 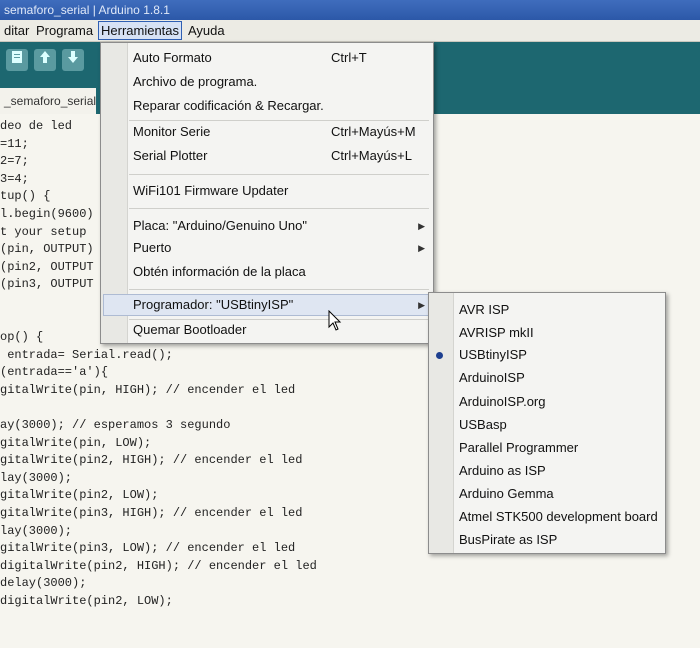 I want to click on programmer-buspirate: BusPirate as ISP, so click(x=508, y=540).